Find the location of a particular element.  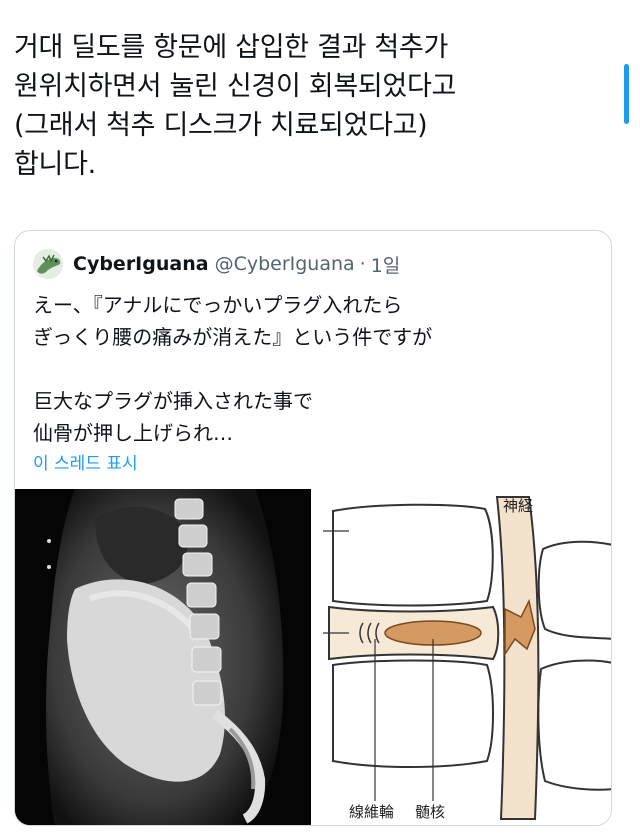

label-nerve: 神経 is located at coordinates (518, 506).